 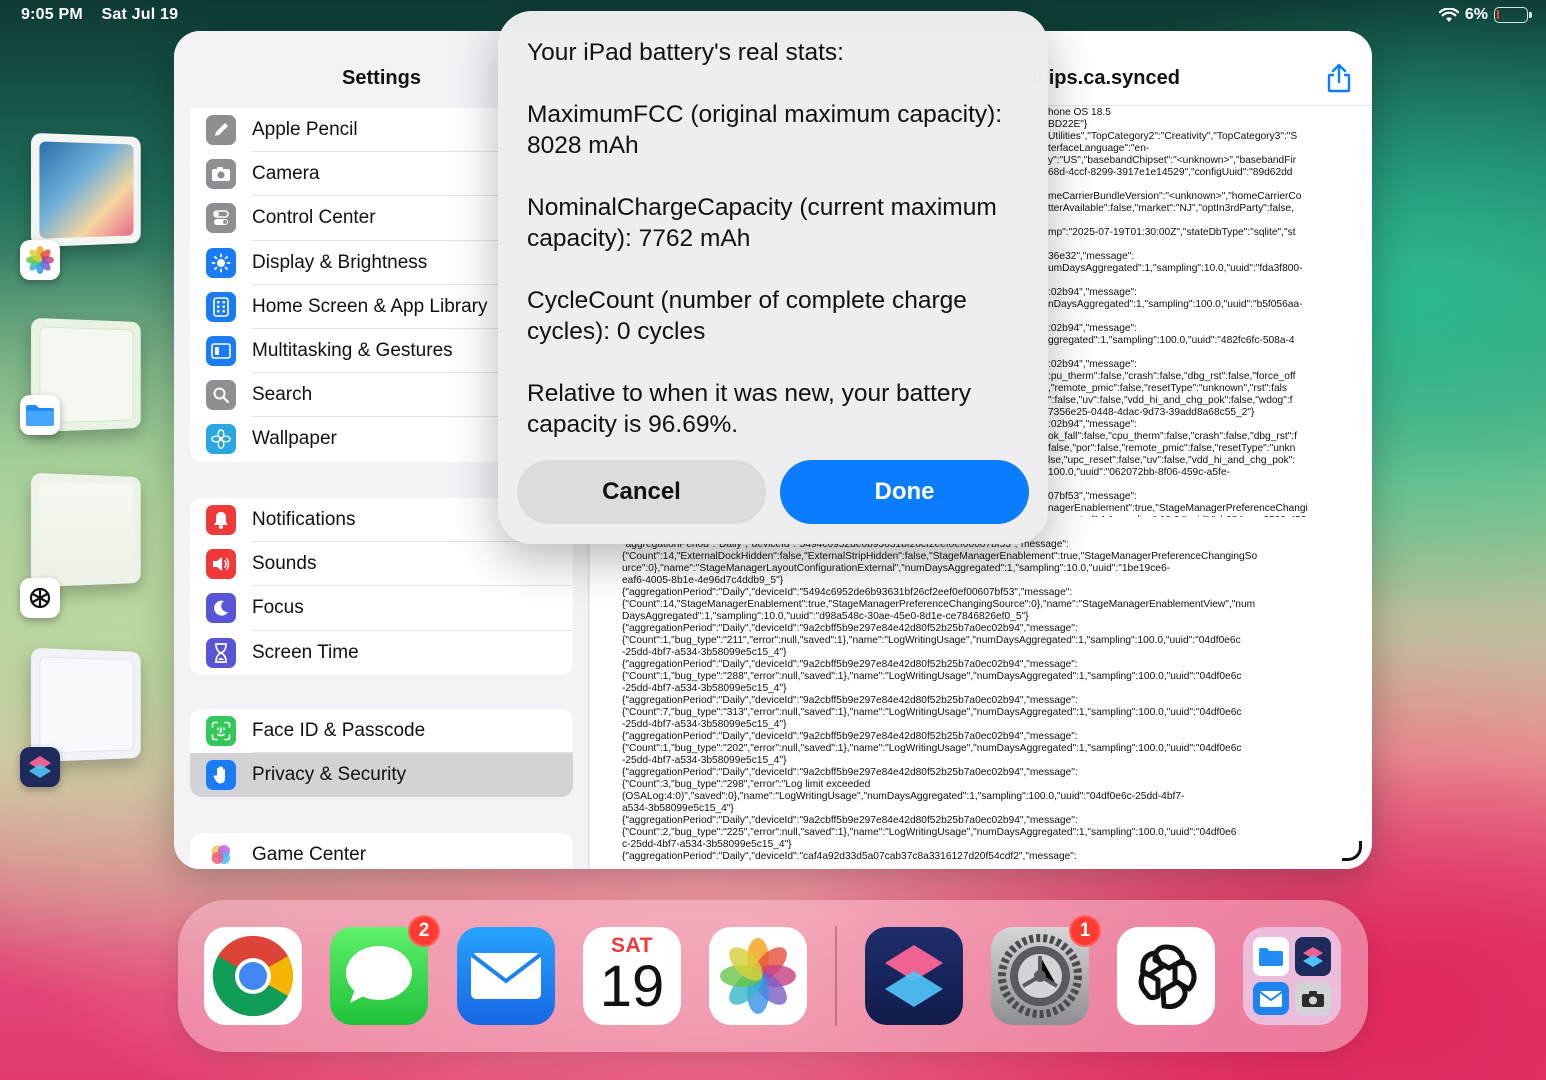 What do you see at coordinates (385, 970) in the screenshot?
I see `dock-app-messages: 2` at bounding box center [385, 970].